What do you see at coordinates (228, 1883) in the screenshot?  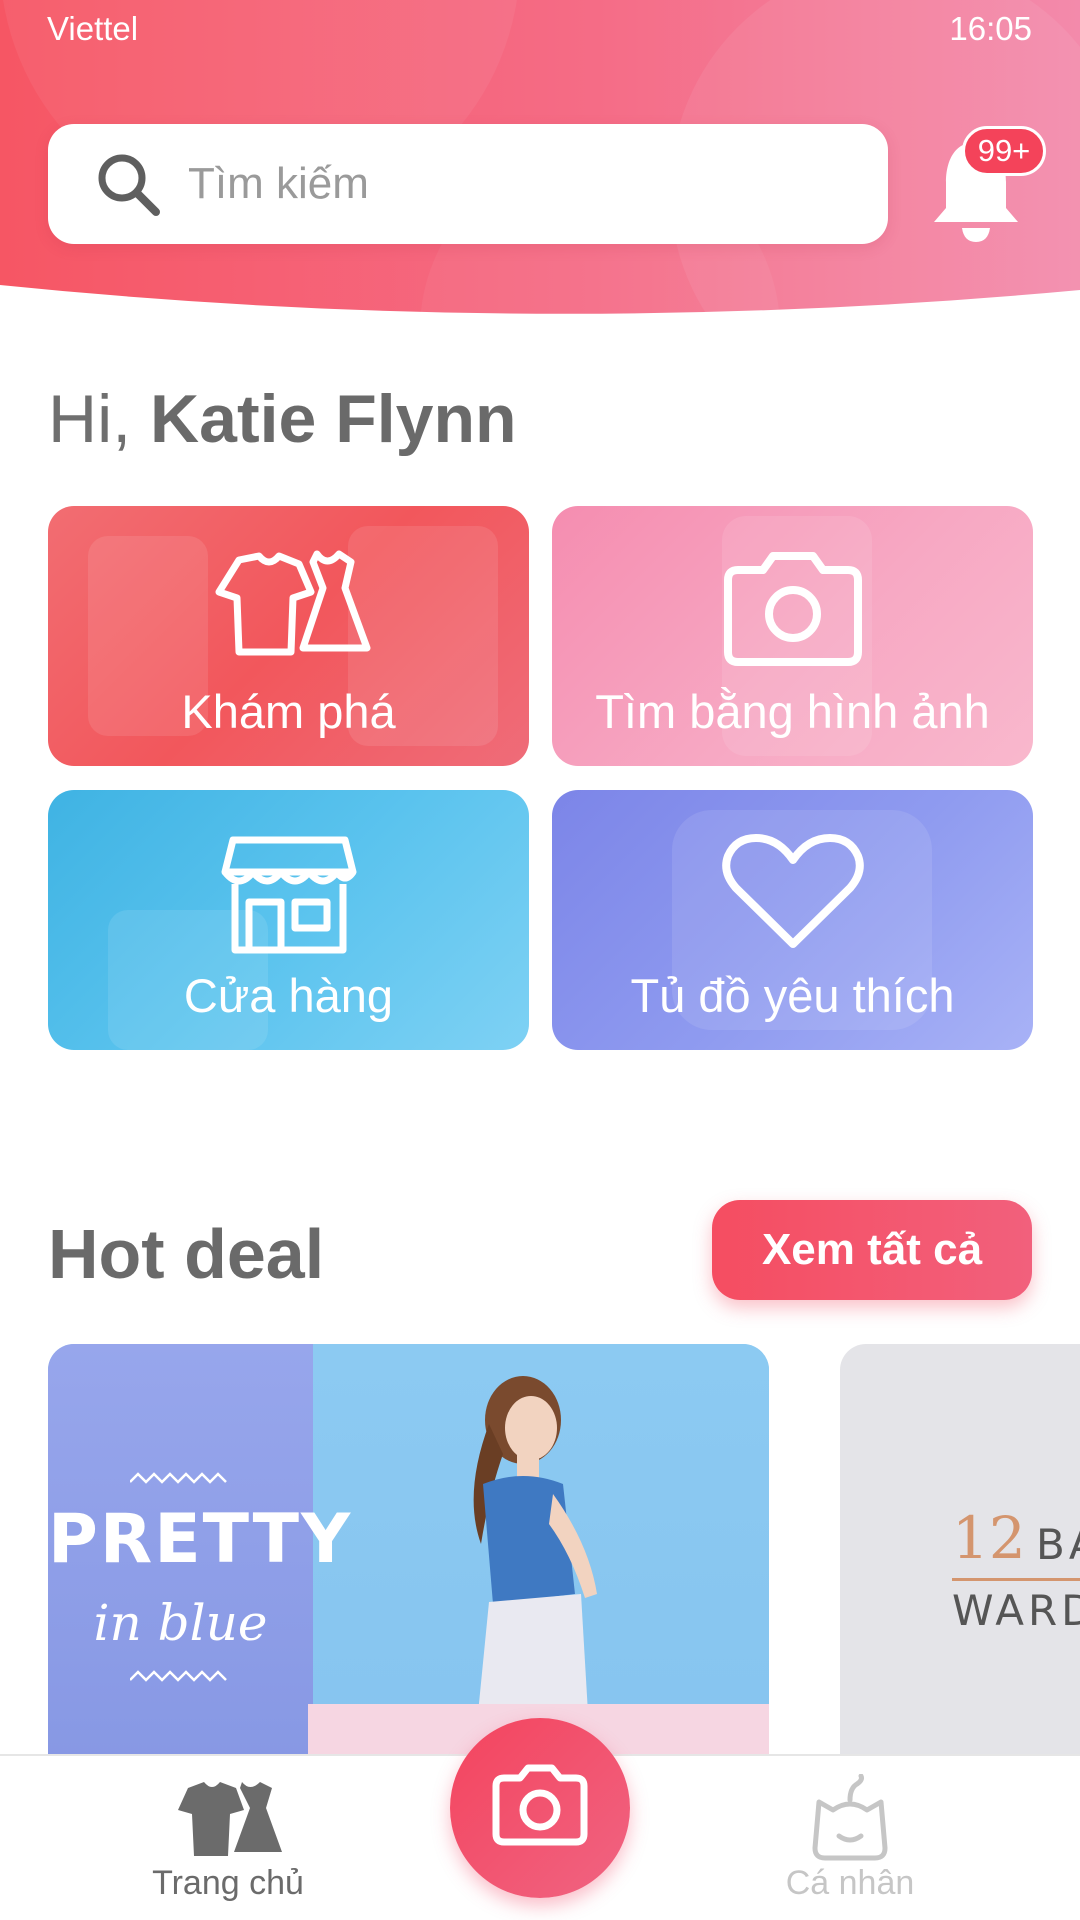 I see `nav-home-label: Trang chủ` at bounding box center [228, 1883].